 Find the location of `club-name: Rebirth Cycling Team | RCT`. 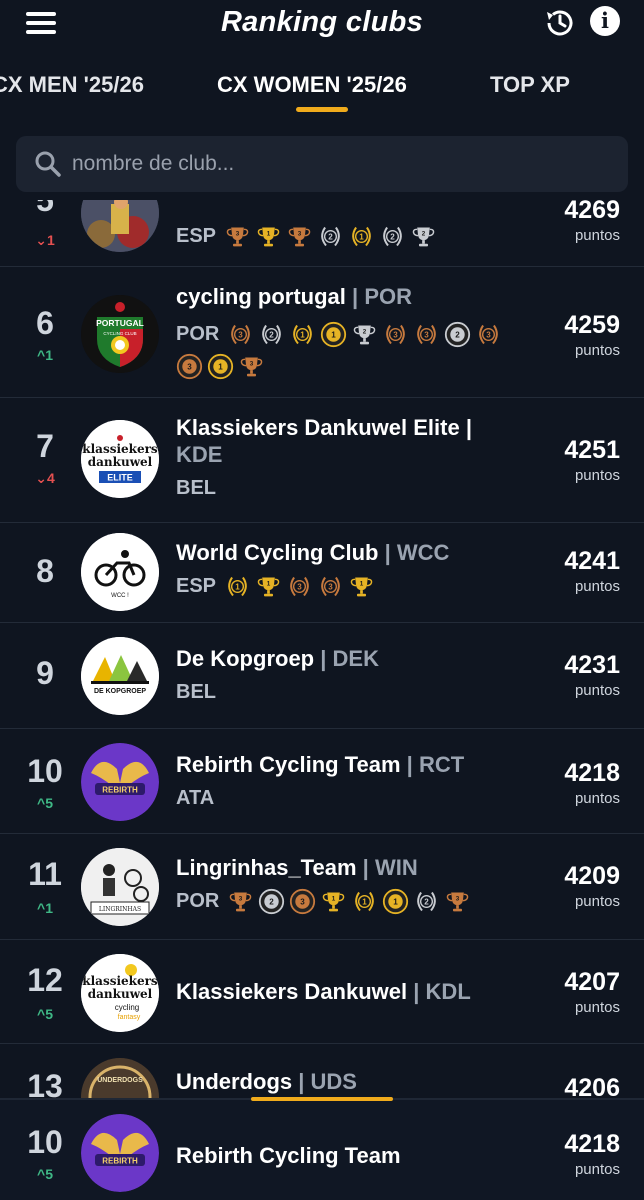

club-name: Rebirth Cycling Team | RCT is located at coordinates (320, 764).